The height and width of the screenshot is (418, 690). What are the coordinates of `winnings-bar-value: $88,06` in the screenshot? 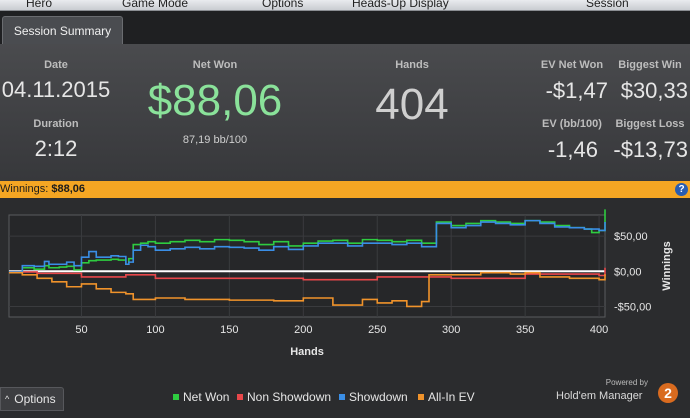 It's located at (68, 189).